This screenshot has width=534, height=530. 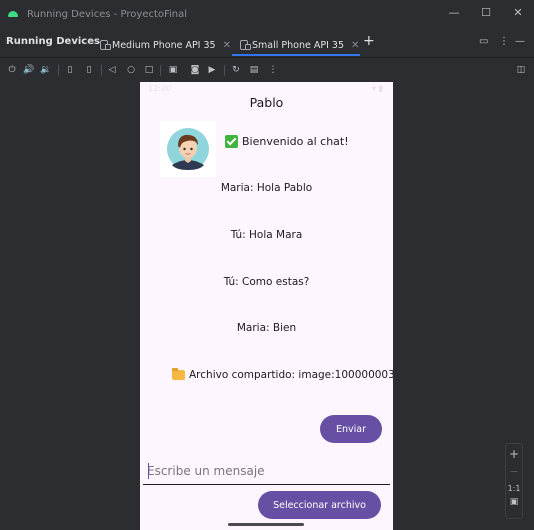 I want to click on zoom-fit-icon: ▣, so click(x=514, y=502).